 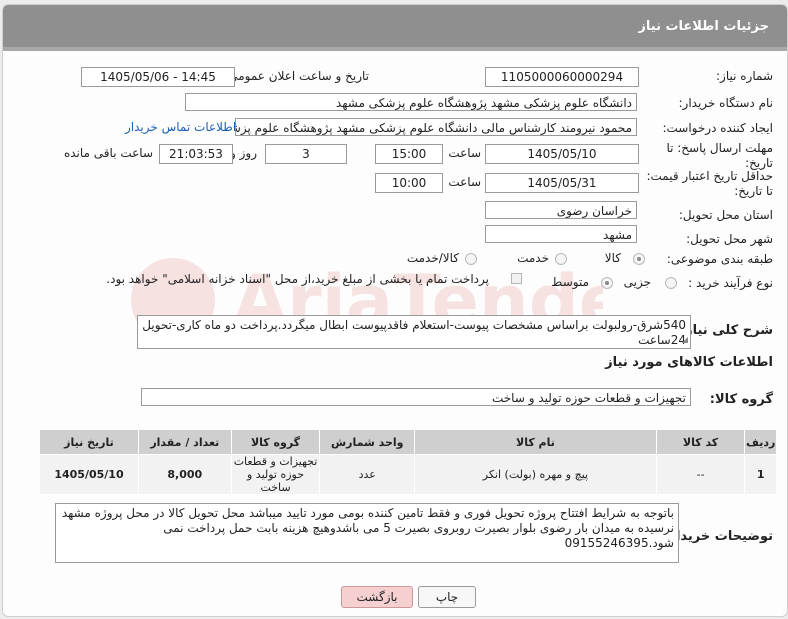 What do you see at coordinates (719, 259) in the screenshot?
I see `category-label: طبقه بندی موضوعی:` at bounding box center [719, 259].